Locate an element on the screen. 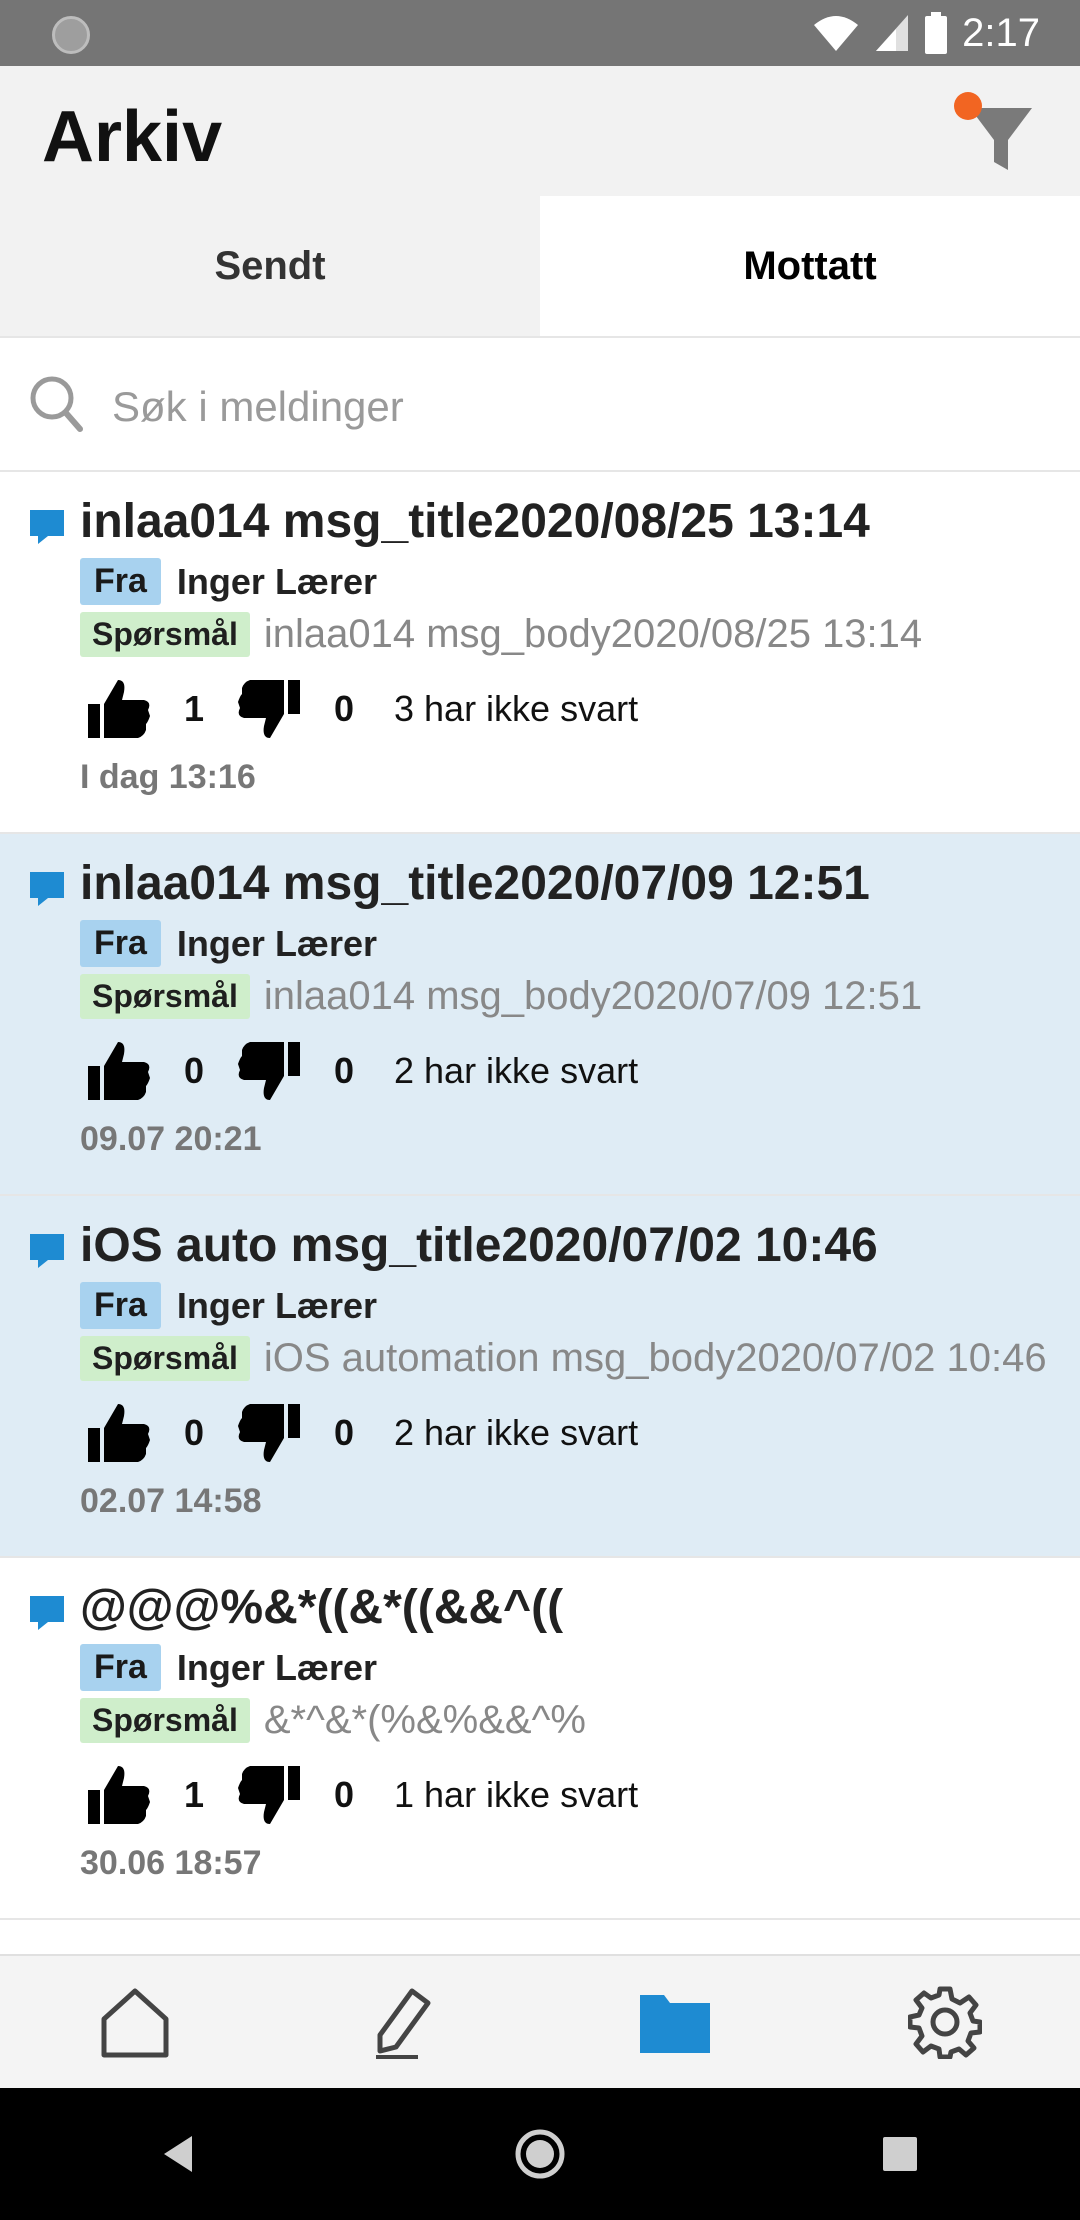 The width and height of the screenshot is (1080, 2220). tab-sent: Sendt is located at coordinates (270, 266).